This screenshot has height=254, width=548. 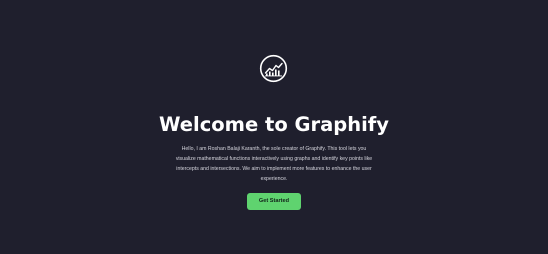 What do you see at coordinates (273, 68) in the screenshot?
I see `graph-chart-icon` at bounding box center [273, 68].